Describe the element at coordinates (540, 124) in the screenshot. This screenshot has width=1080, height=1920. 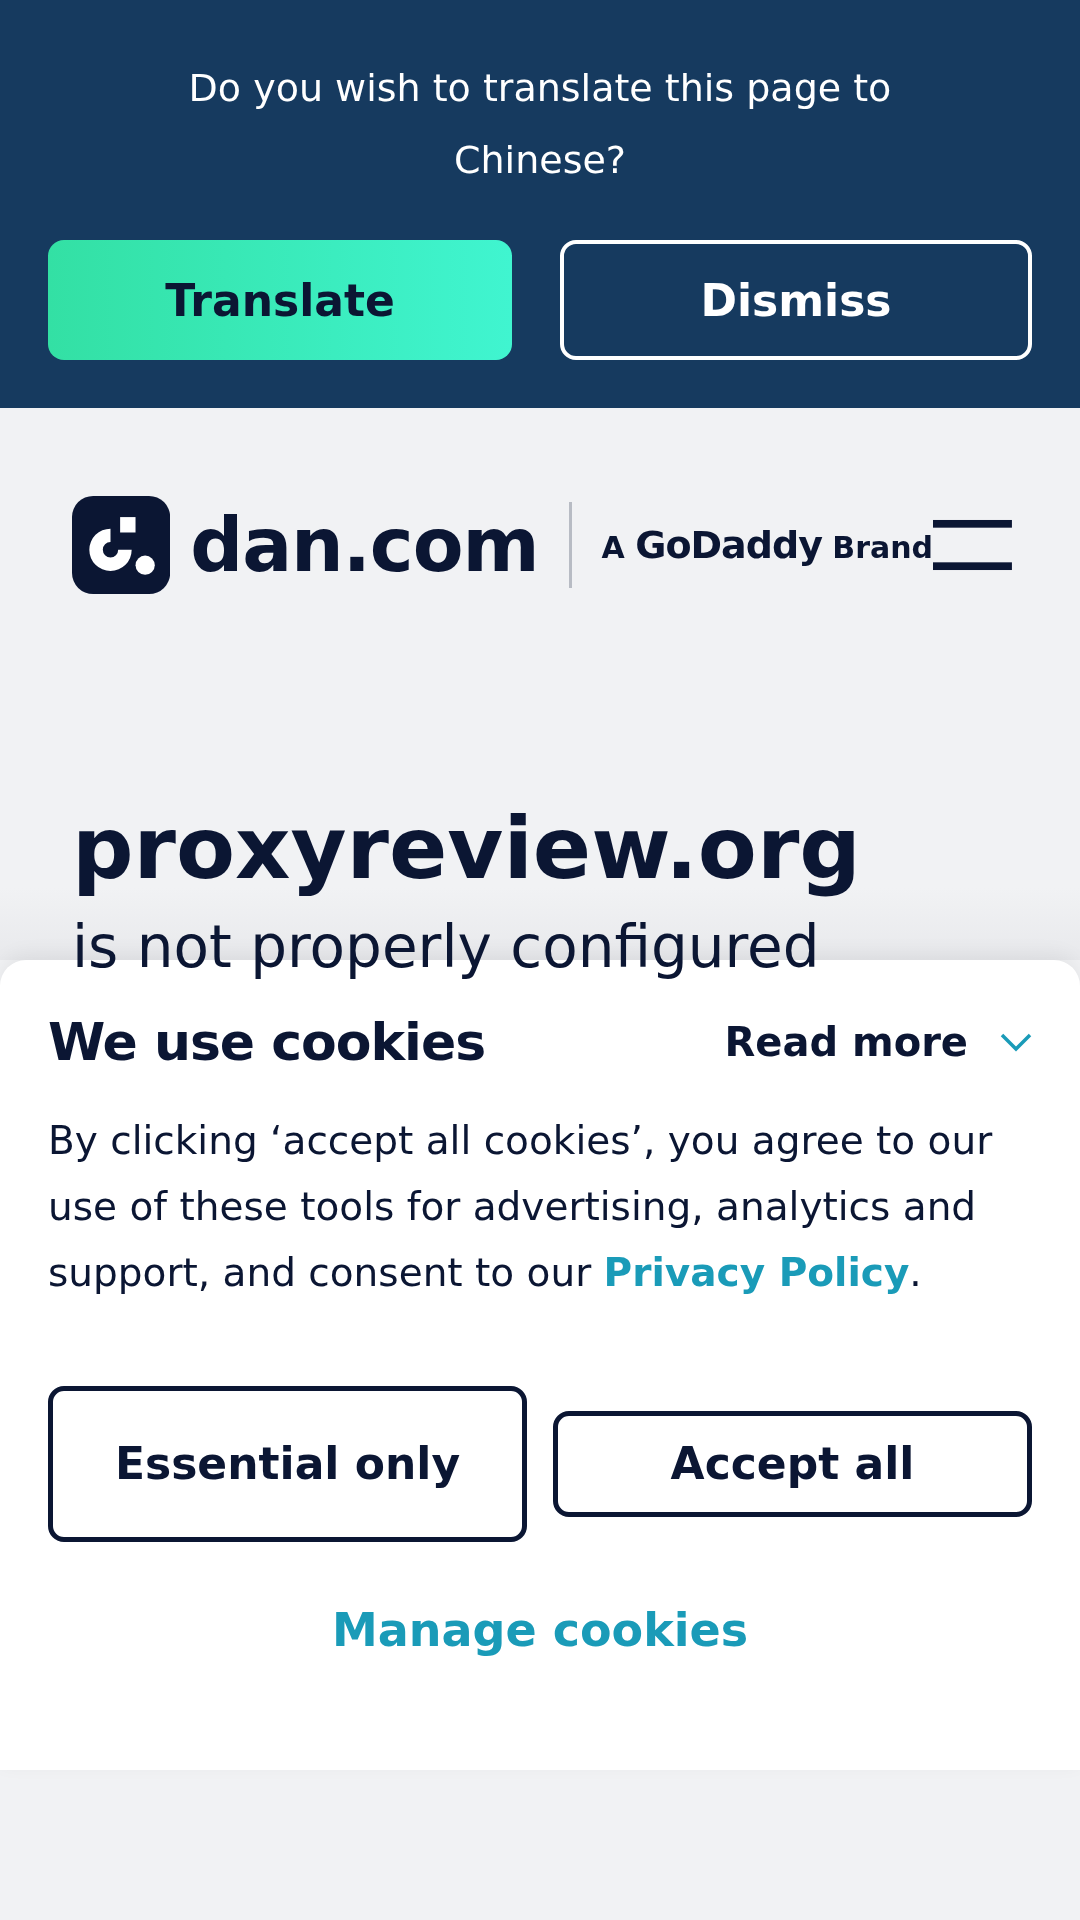
I see `translate-prompt: Do you wish to translate this page to Chinese?` at that location.